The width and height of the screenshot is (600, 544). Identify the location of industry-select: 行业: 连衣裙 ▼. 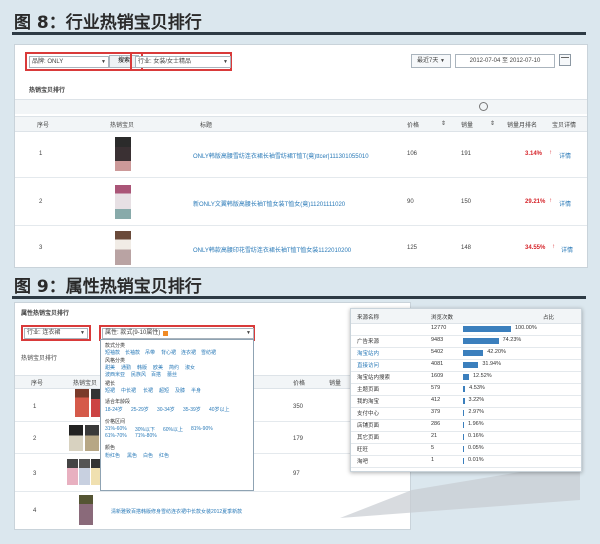
(56, 333).